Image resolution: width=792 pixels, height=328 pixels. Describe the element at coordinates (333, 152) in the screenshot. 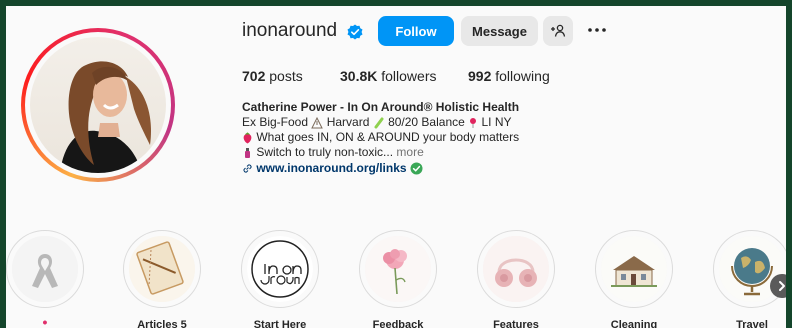

I see `bio-line-3: Switch to truly non-toxic... more` at that location.